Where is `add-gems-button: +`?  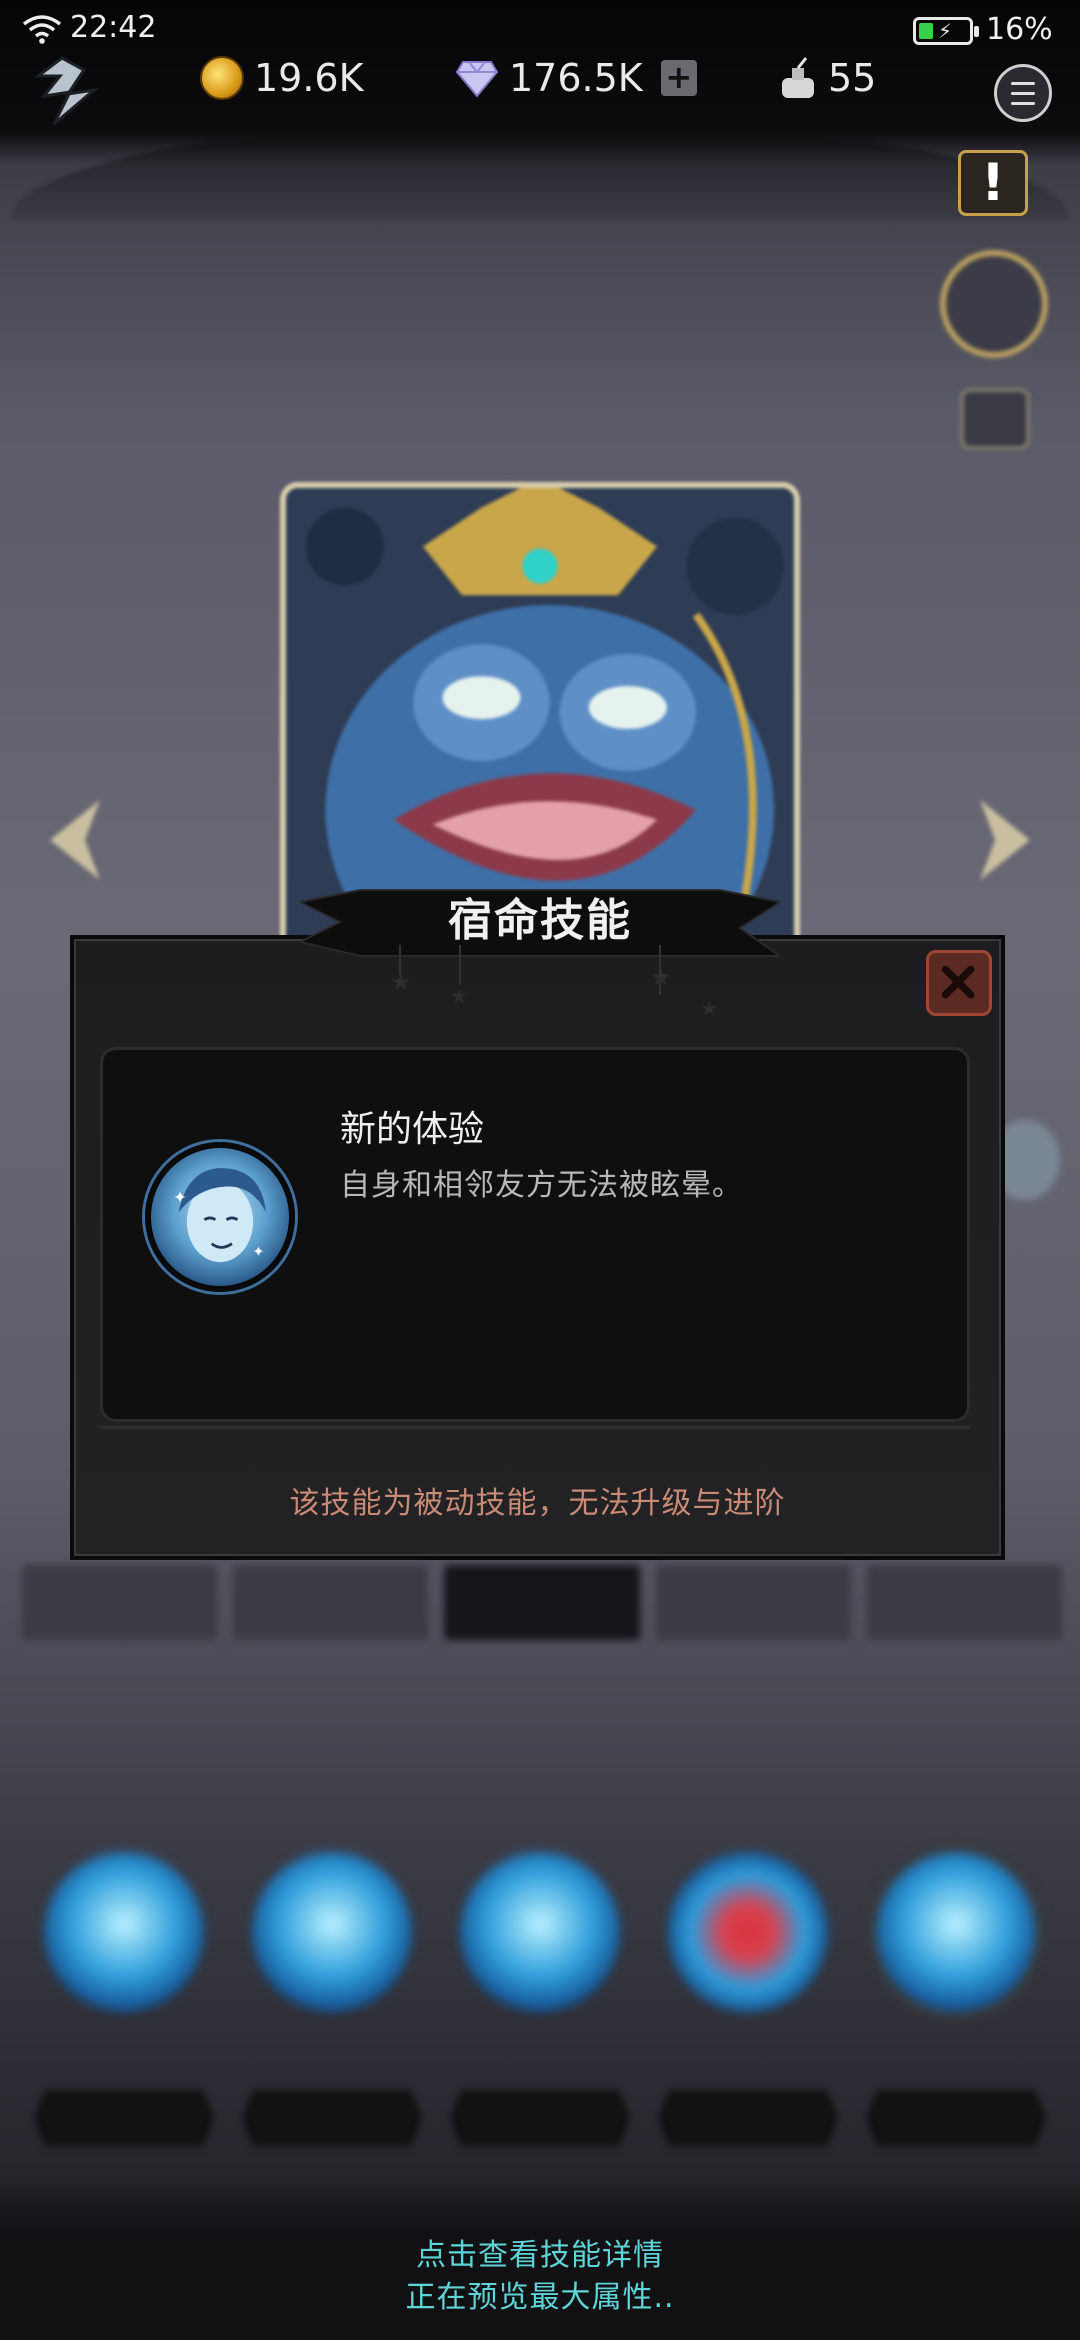
add-gems-button: + is located at coordinates (678, 78).